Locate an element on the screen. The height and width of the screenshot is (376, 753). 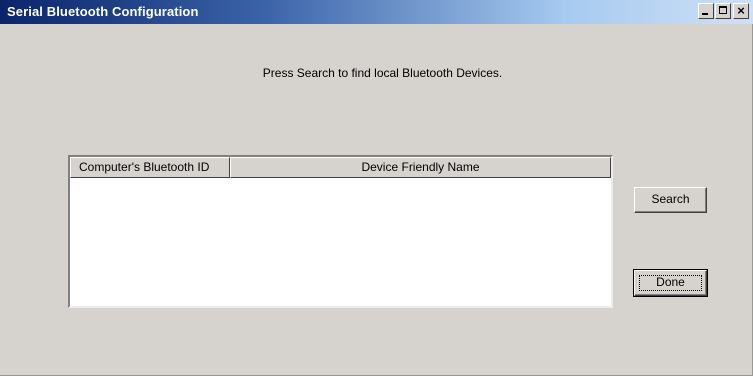
close-button: × is located at coordinates (741, 11).